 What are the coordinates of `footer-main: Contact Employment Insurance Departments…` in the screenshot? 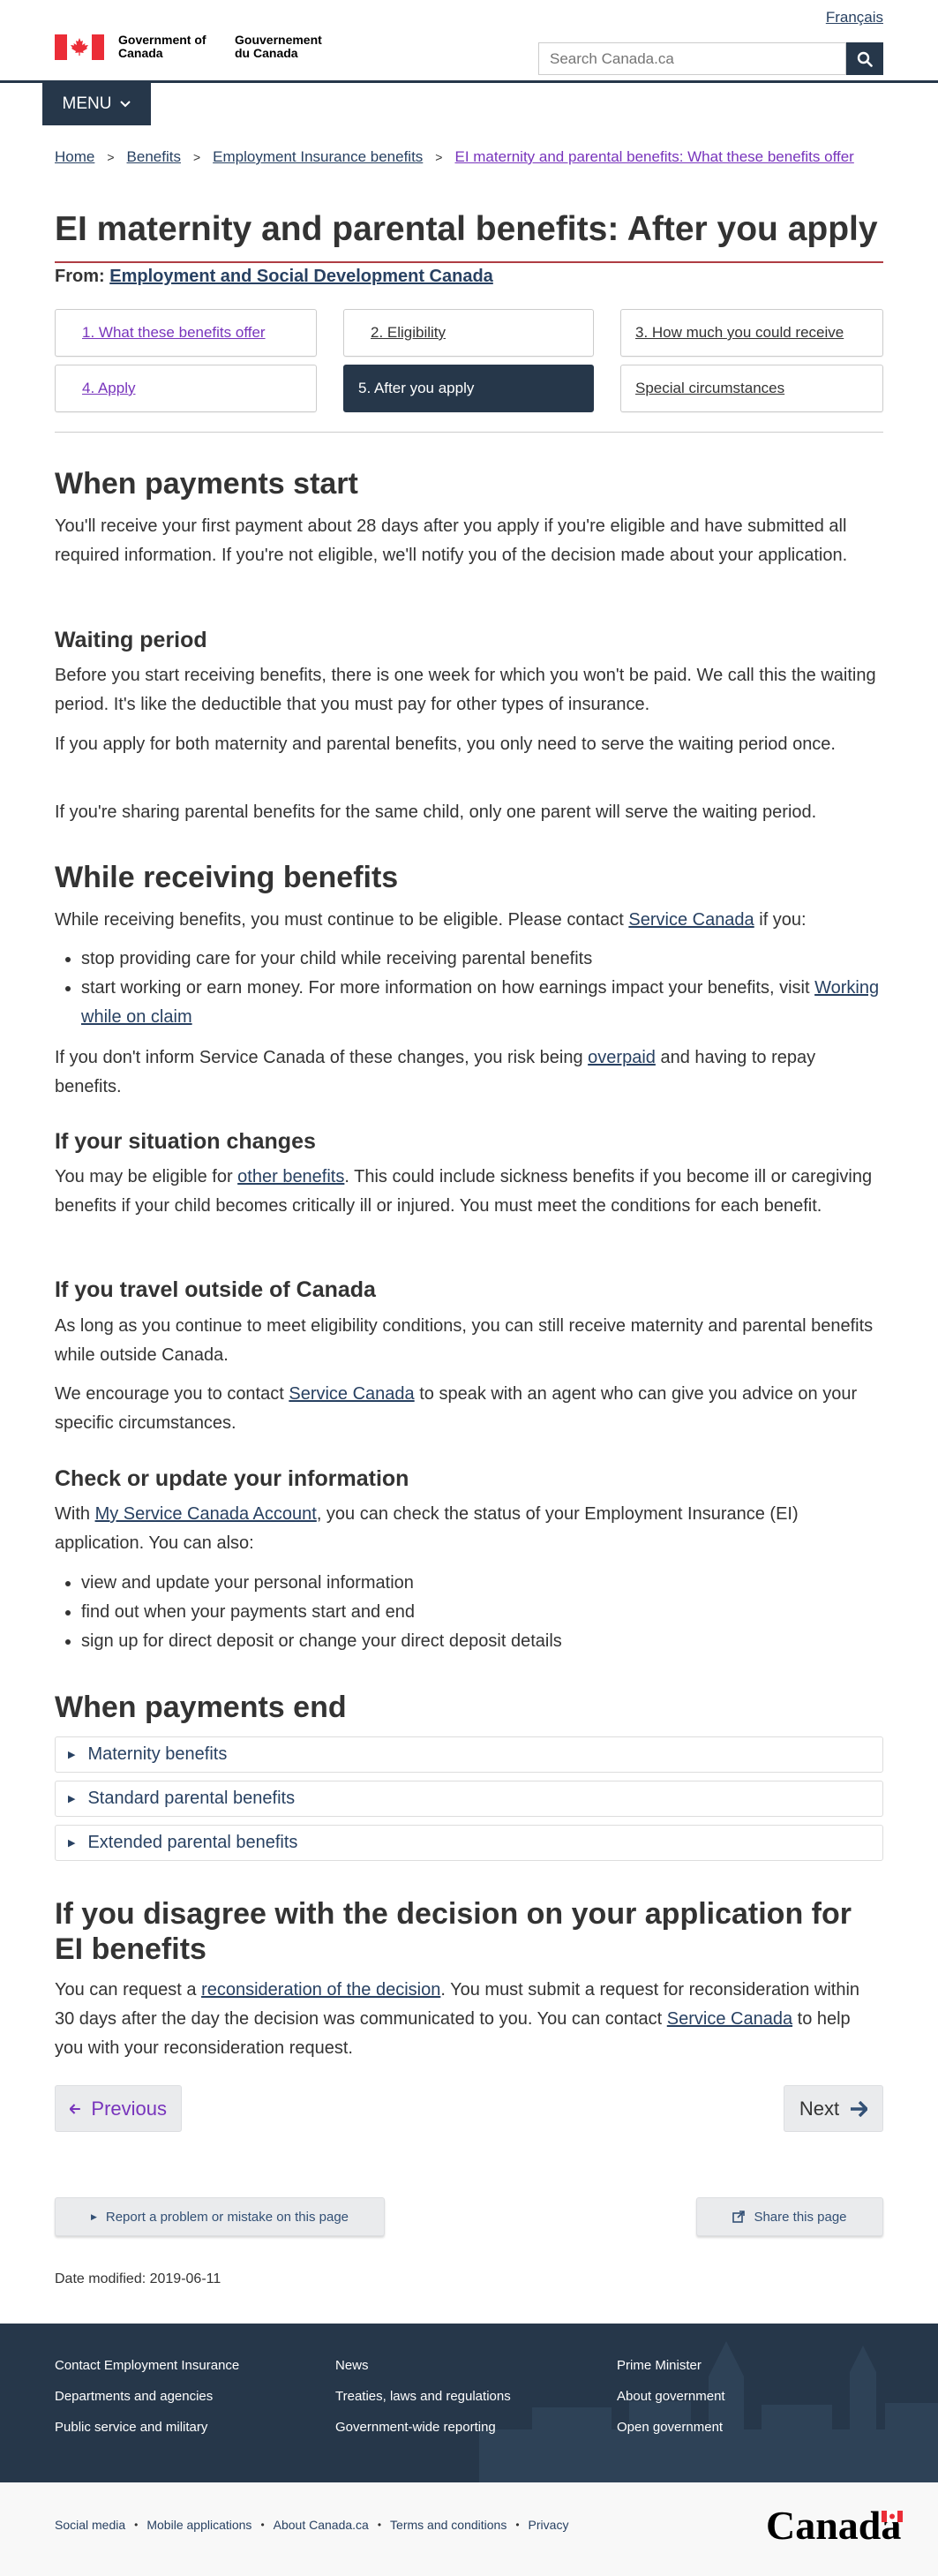 It's located at (469, 2403).